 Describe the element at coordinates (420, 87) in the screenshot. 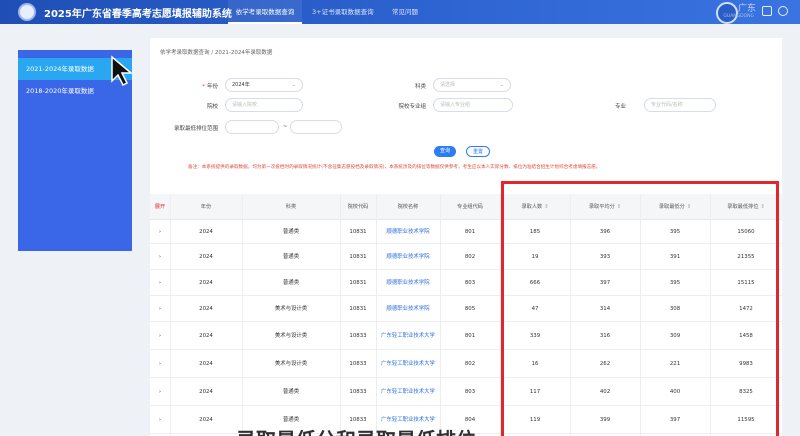

I see `category-label: 科类` at that location.